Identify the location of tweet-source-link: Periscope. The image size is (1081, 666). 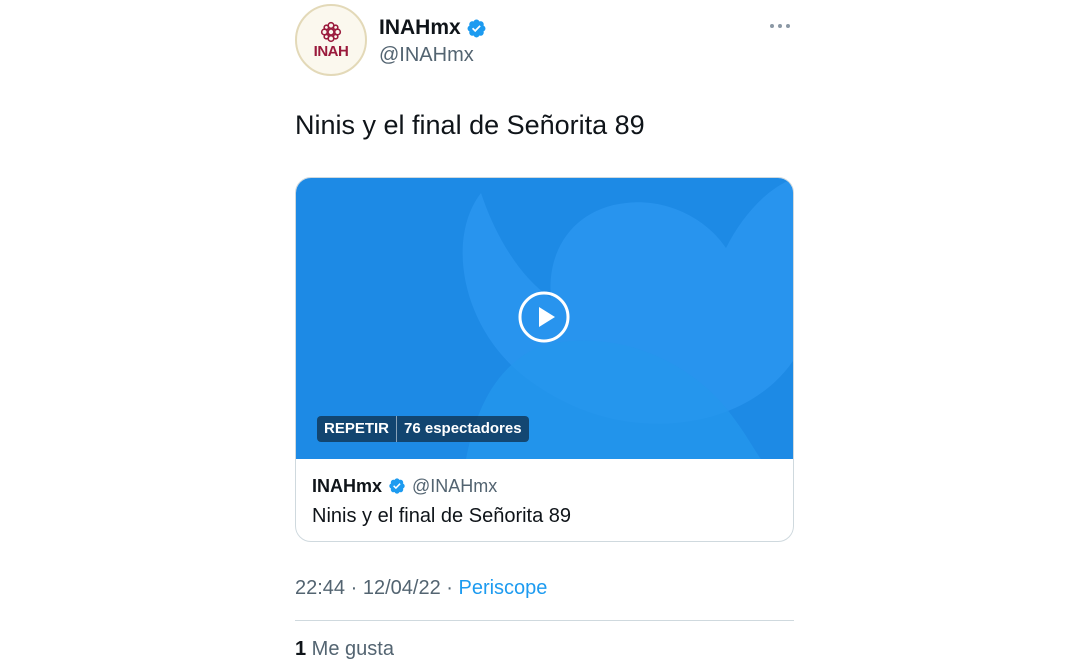
(502, 588).